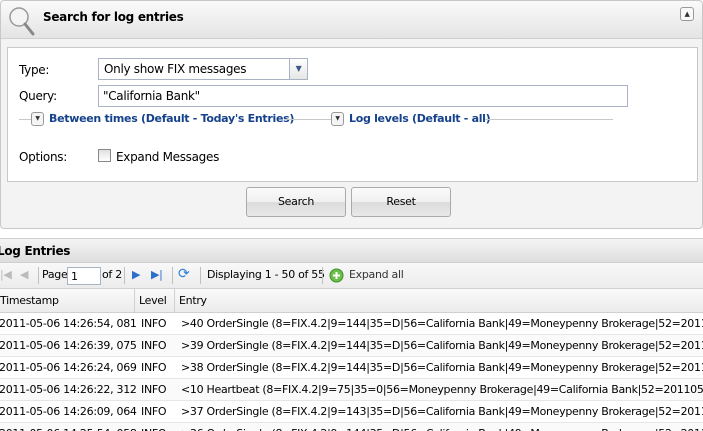 The width and height of the screenshot is (703, 431). Describe the element at coordinates (68, 429) in the screenshot. I see `cell-timestamp: 2011-05-06 14:25:54, 058` at that location.